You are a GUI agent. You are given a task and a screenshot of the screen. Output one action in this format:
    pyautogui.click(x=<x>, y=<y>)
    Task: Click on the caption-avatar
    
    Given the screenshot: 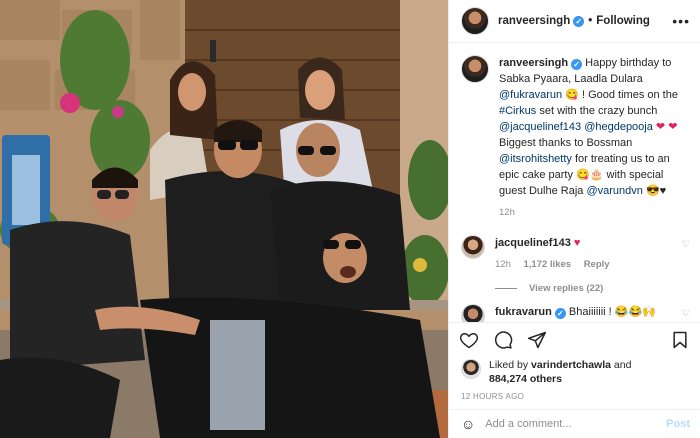 What is the action you would take?
    pyautogui.click(x=475, y=69)
    